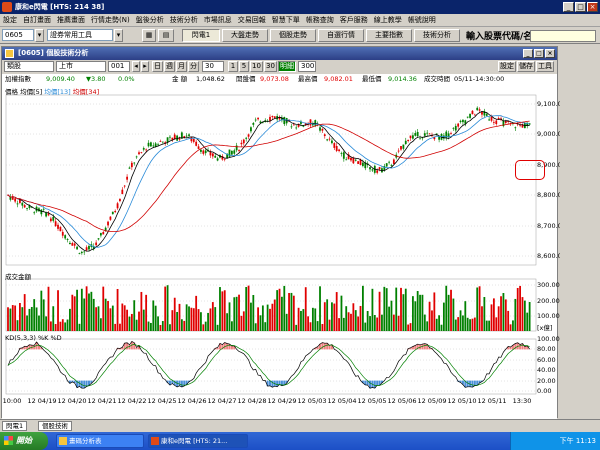 The width and height of the screenshot is (600, 450). What do you see at coordinates (149, 35) in the screenshot?
I see `toolbox-icon: ▦` at bounding box center [149, 35].